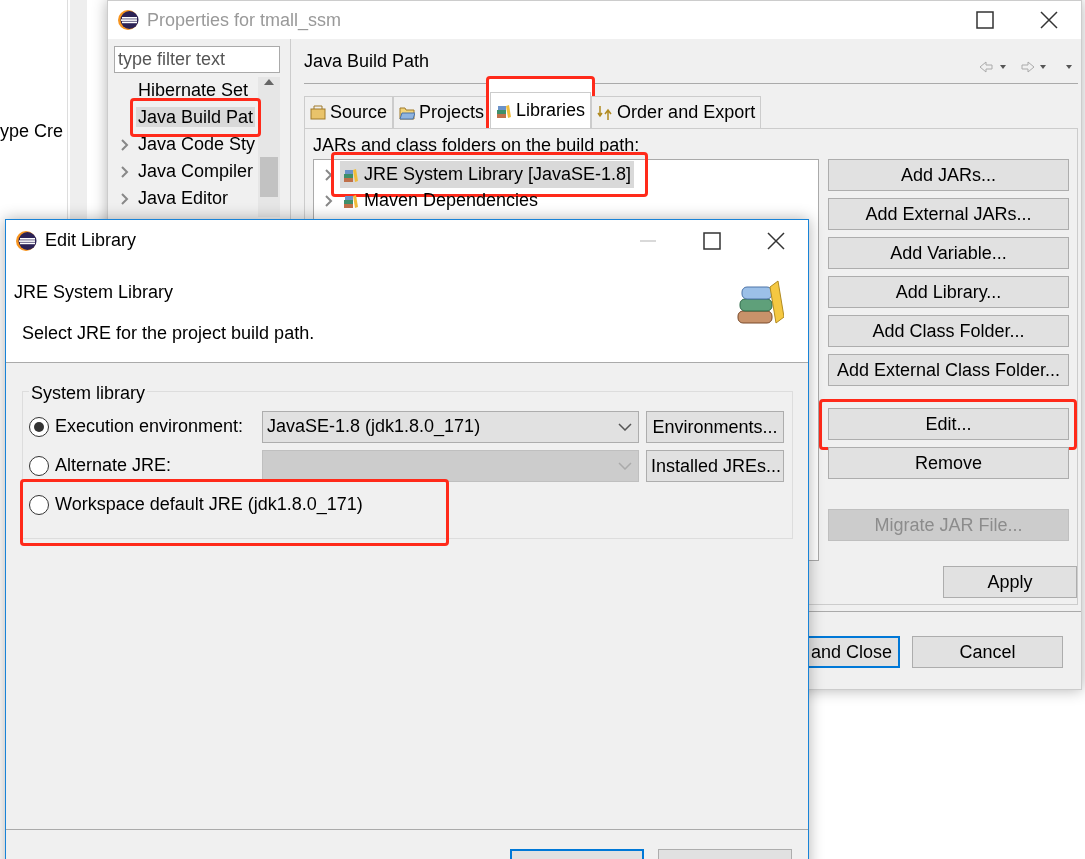 Image resolution: width=1085 pixels, height=859 pixels. Describe the element at coordinates (32, 131) in the screenshot. I see `editor-text: ype Cre` at that location.